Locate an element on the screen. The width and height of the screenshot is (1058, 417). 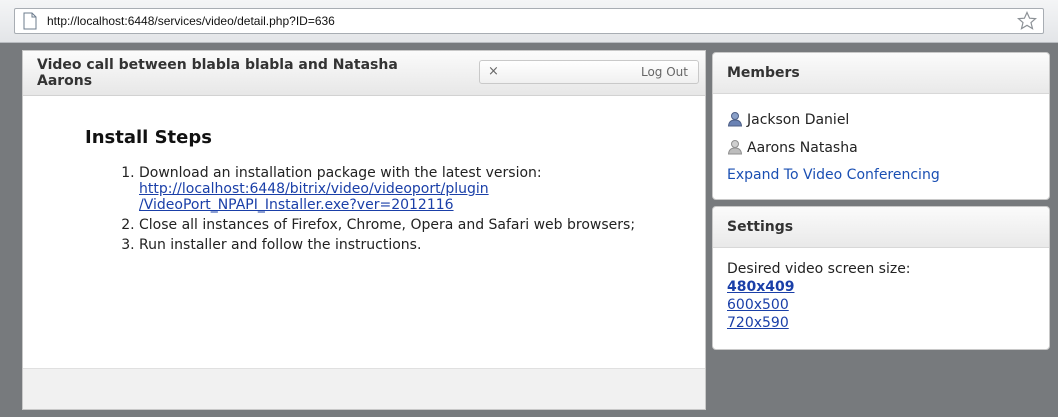
screen-size-option-600: 600x500 is located at coordinates (758, 305).